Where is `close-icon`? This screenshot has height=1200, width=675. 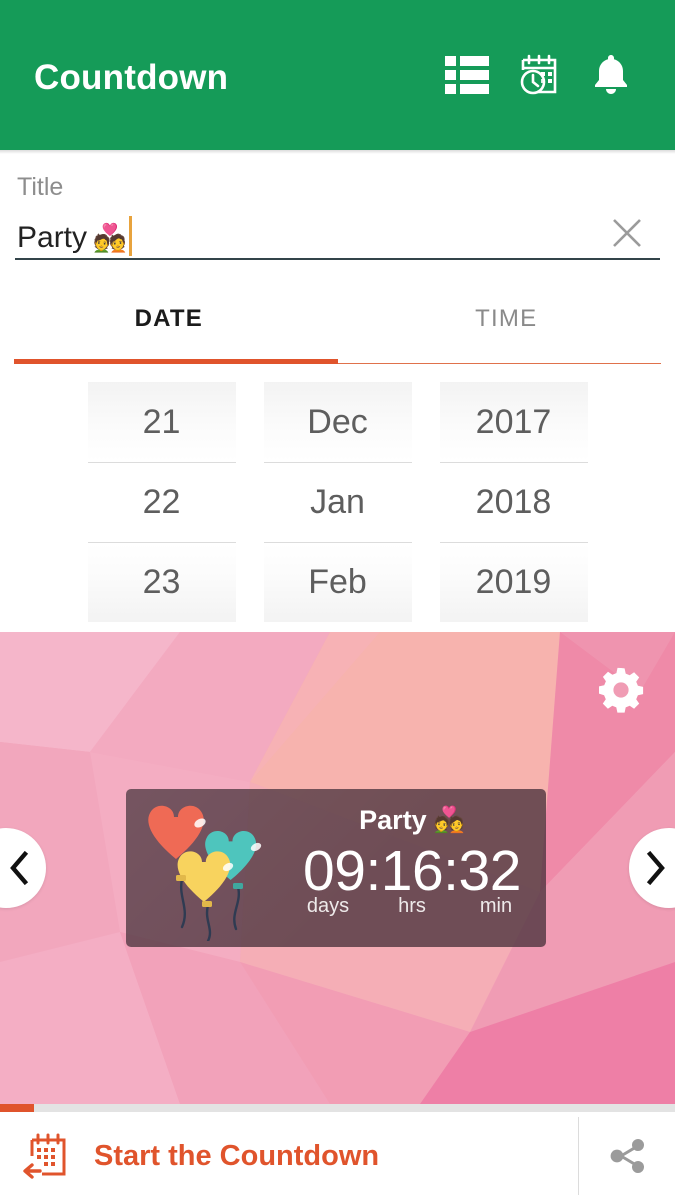
close-icon is located at coordinates (627, 233).